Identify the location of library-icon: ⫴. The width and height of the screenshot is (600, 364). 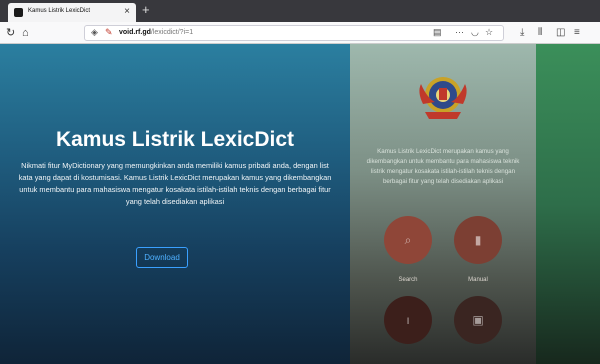
(540, 33).